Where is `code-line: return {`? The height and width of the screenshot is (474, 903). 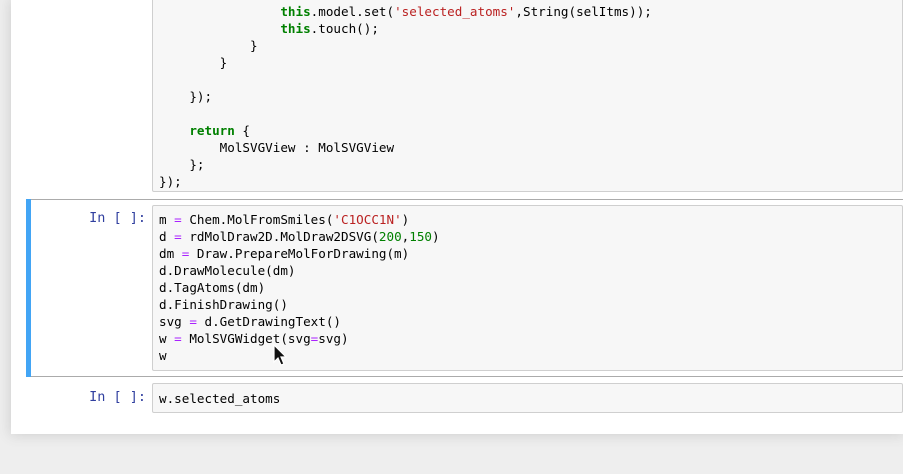 code-line: return { is located at coordinates (405, 130).